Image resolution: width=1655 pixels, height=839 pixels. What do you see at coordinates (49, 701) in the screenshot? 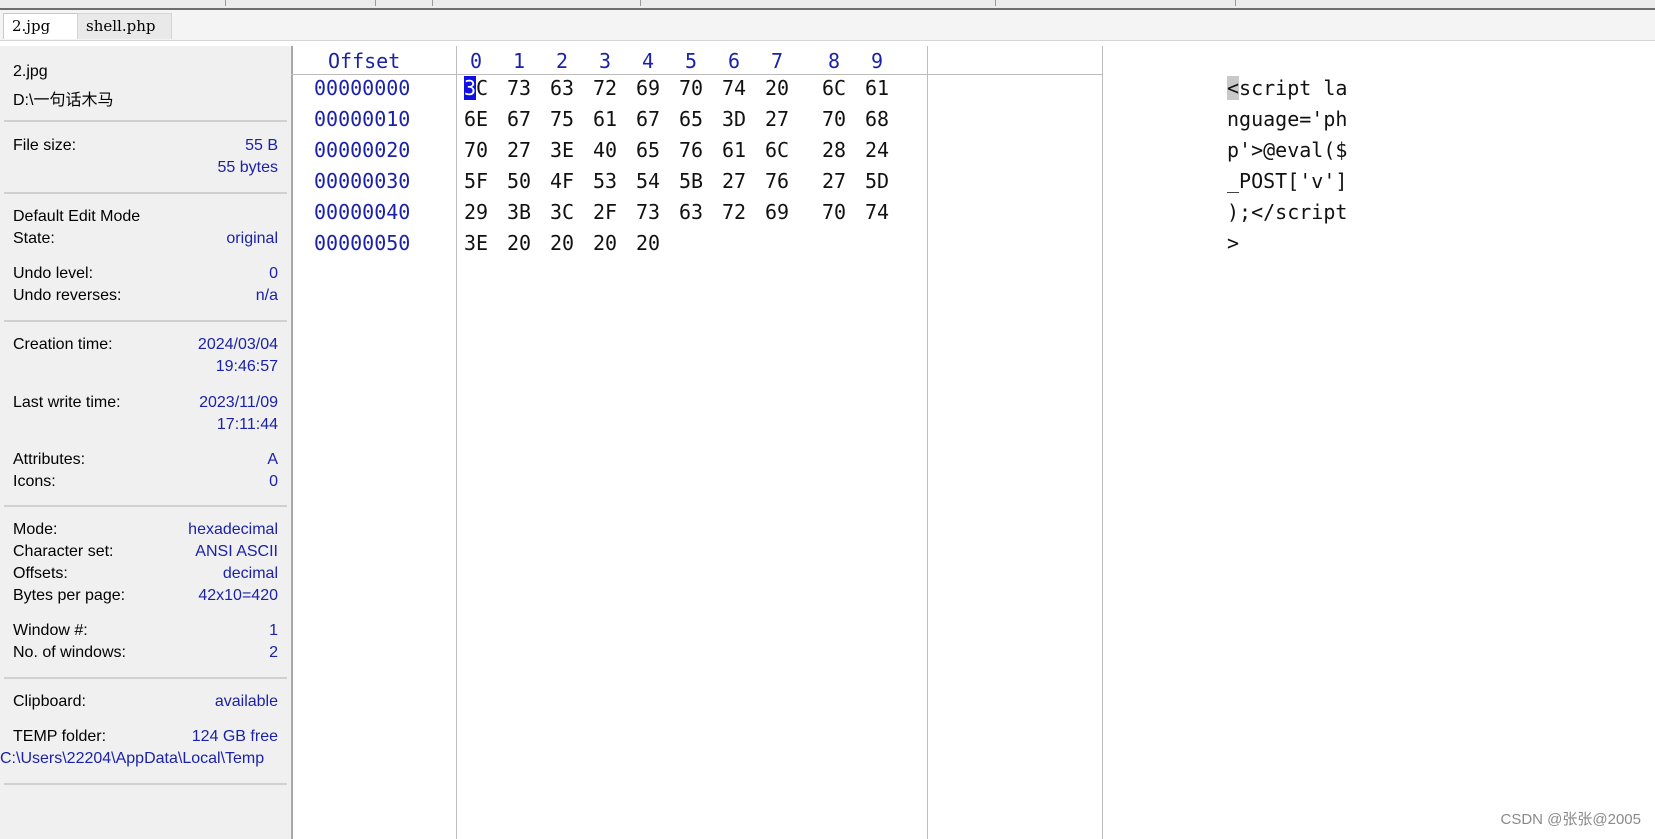
I see `clipboard-label: Clipboard:` at bounding box center [49, 701].